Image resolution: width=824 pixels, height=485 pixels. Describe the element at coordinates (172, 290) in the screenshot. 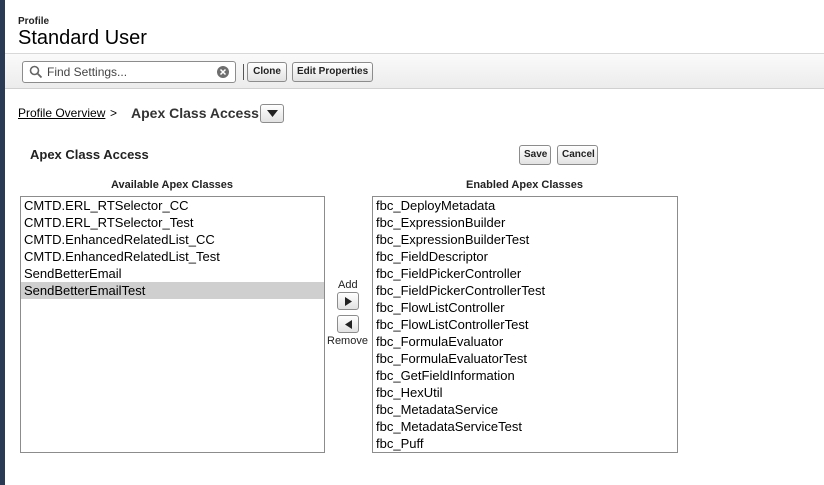

I see `list-item: SendBetterEmailTest` at that location.